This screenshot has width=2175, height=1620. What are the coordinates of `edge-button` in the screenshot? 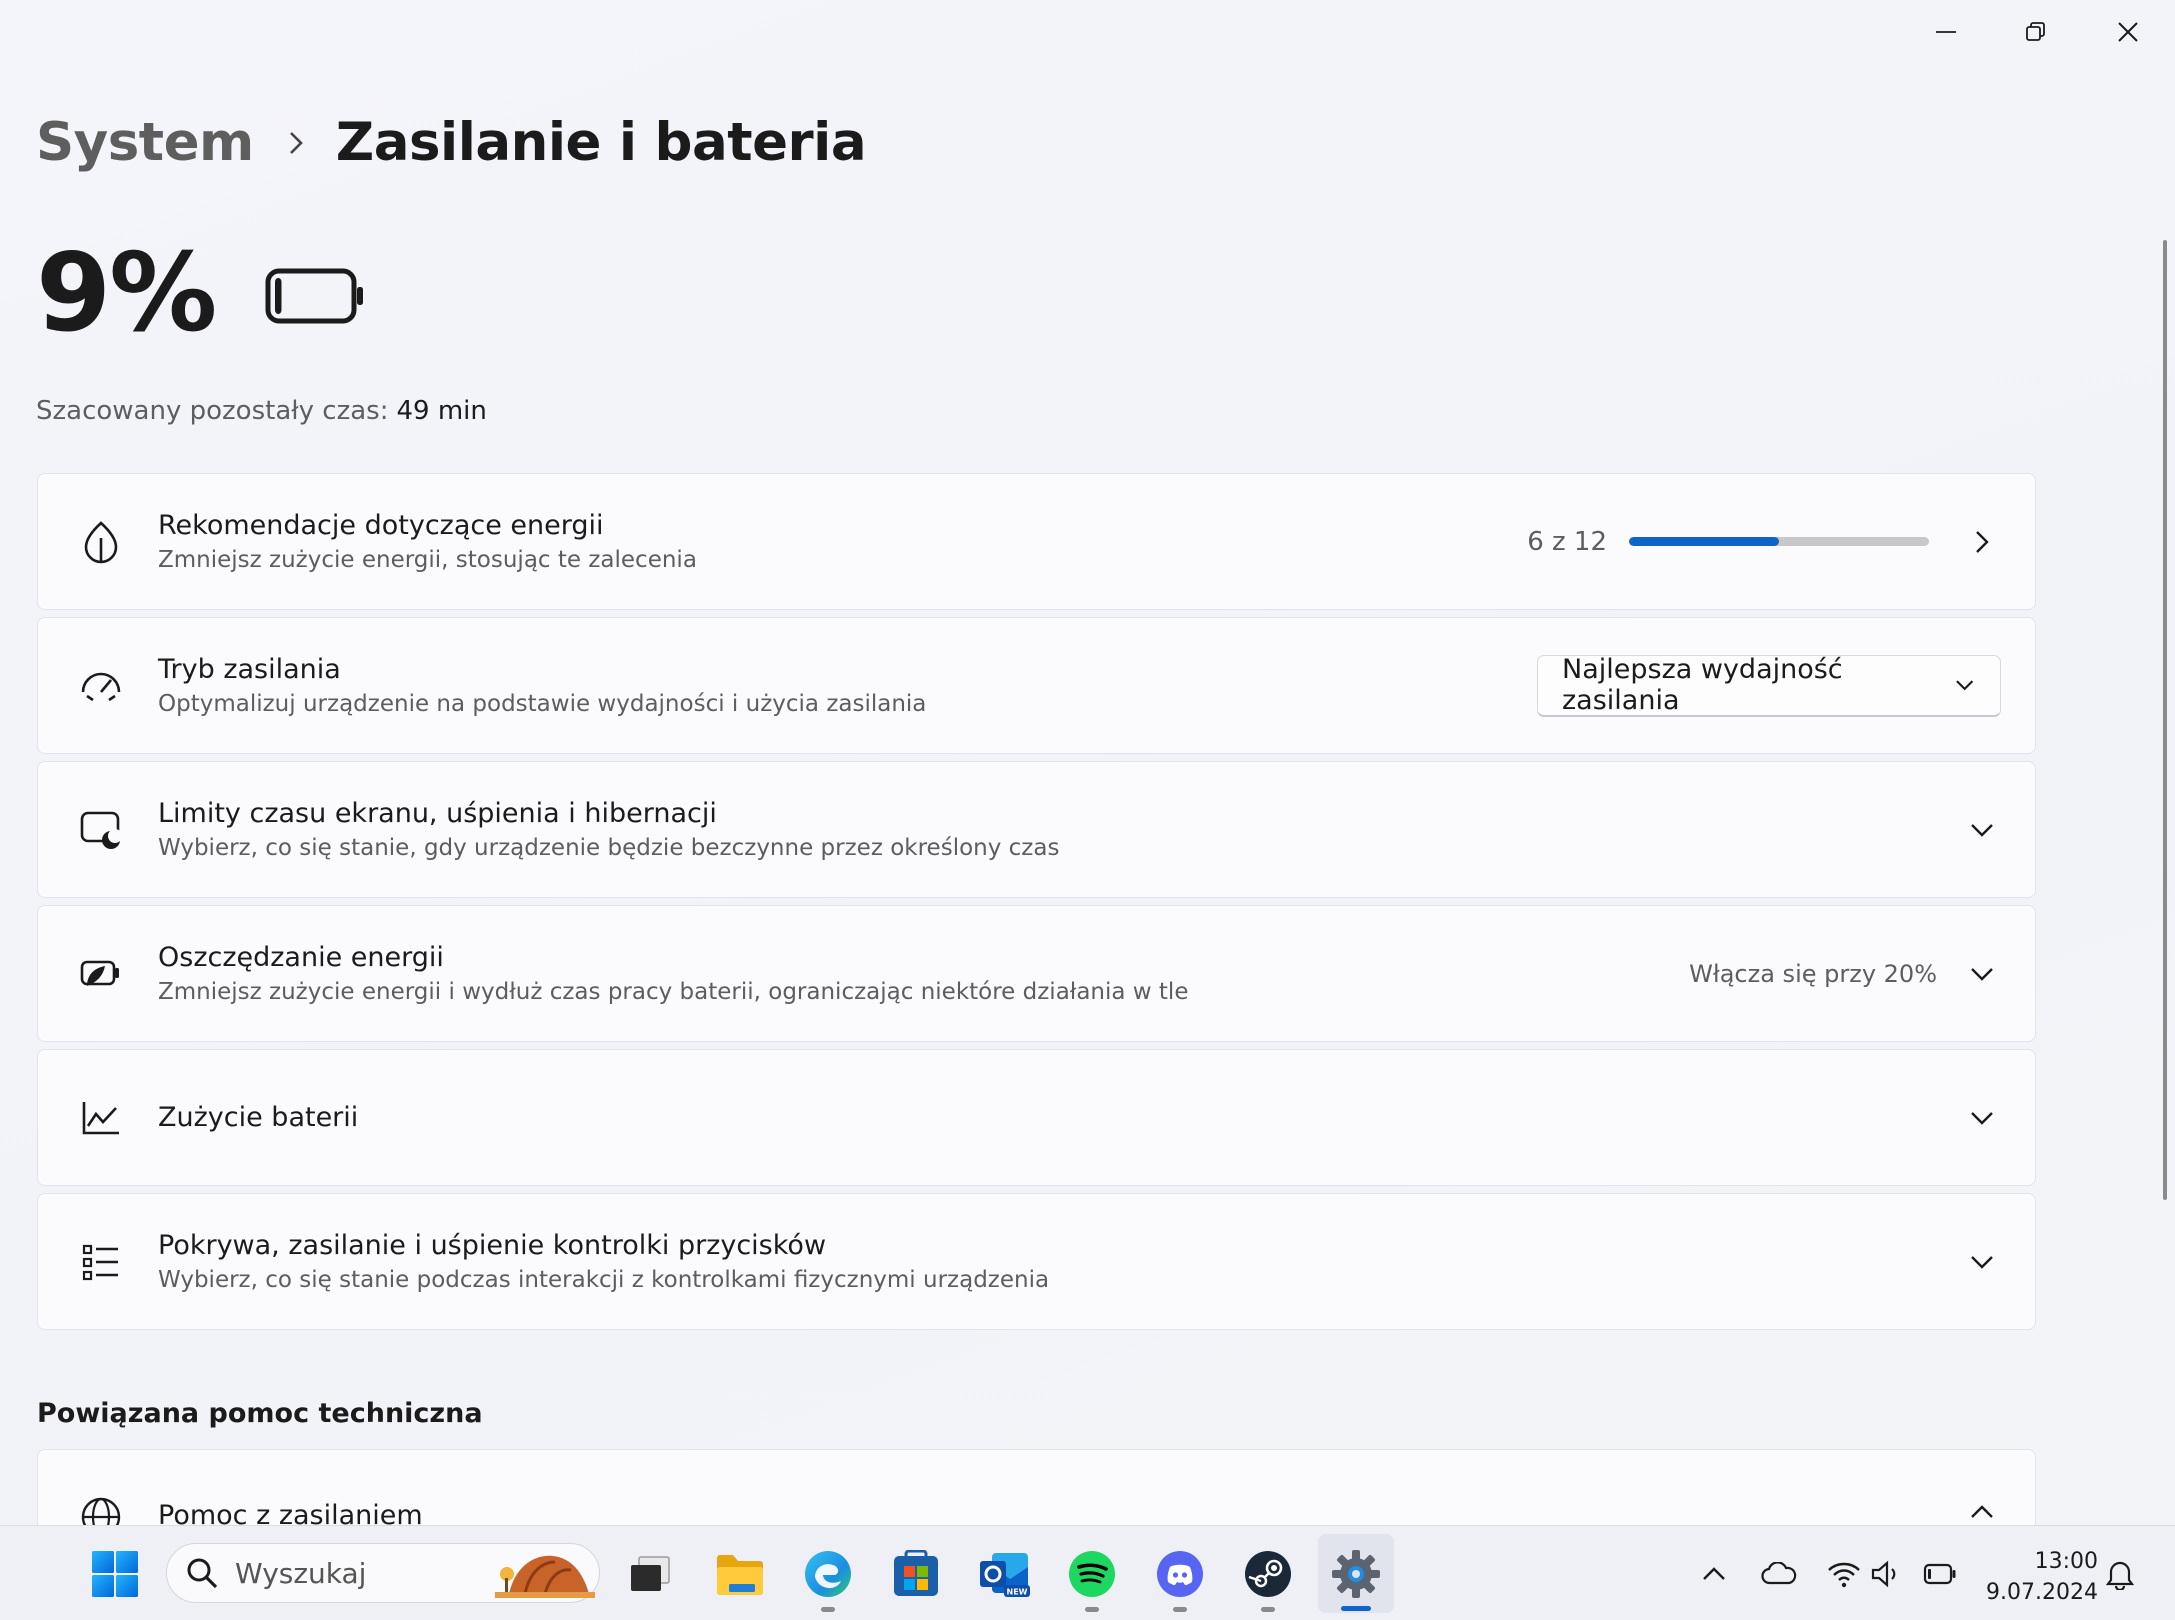 It's located at (828, 1573).